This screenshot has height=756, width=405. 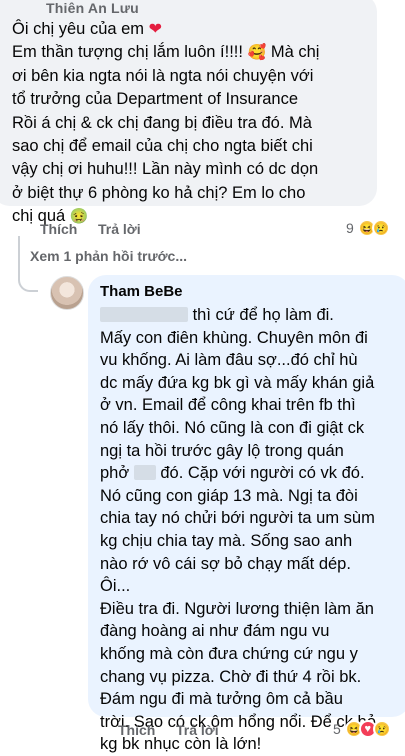 What do you see at coordinates (232, 427) in the screenshot?
I see `comment-line: nó lấy thôi. Nó cũng là con đi giật ck` at bounding box center [232, 427].